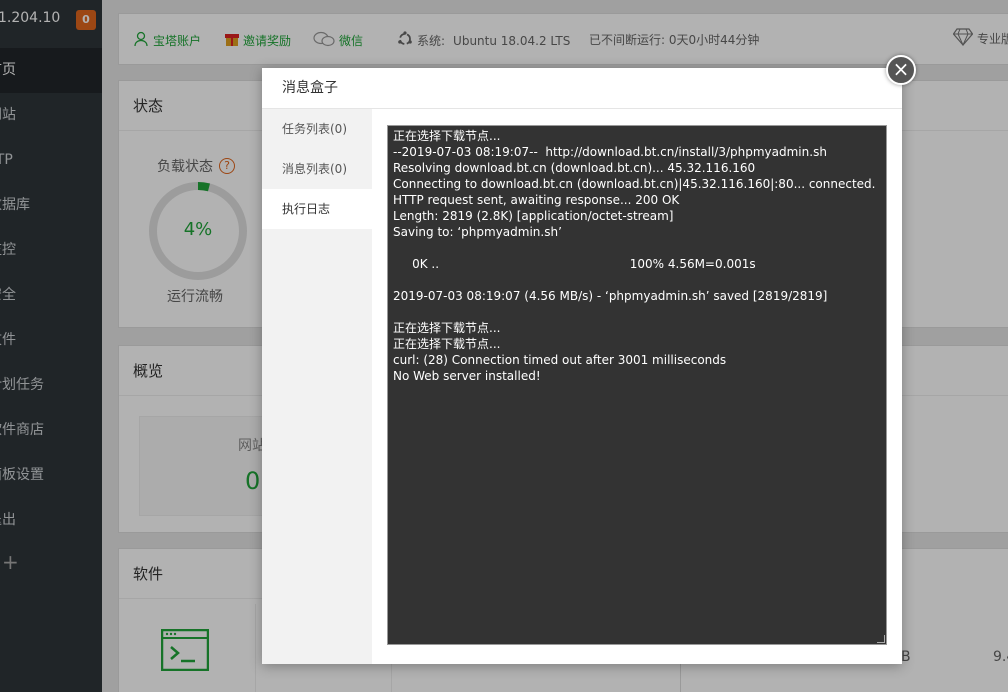 The height and width of the screenshot is (692, 1008). What do you see at coordinates (467, 376) in the screenshot?
I see `log-line: No Web server installed!` at bounding box center [467, 376].